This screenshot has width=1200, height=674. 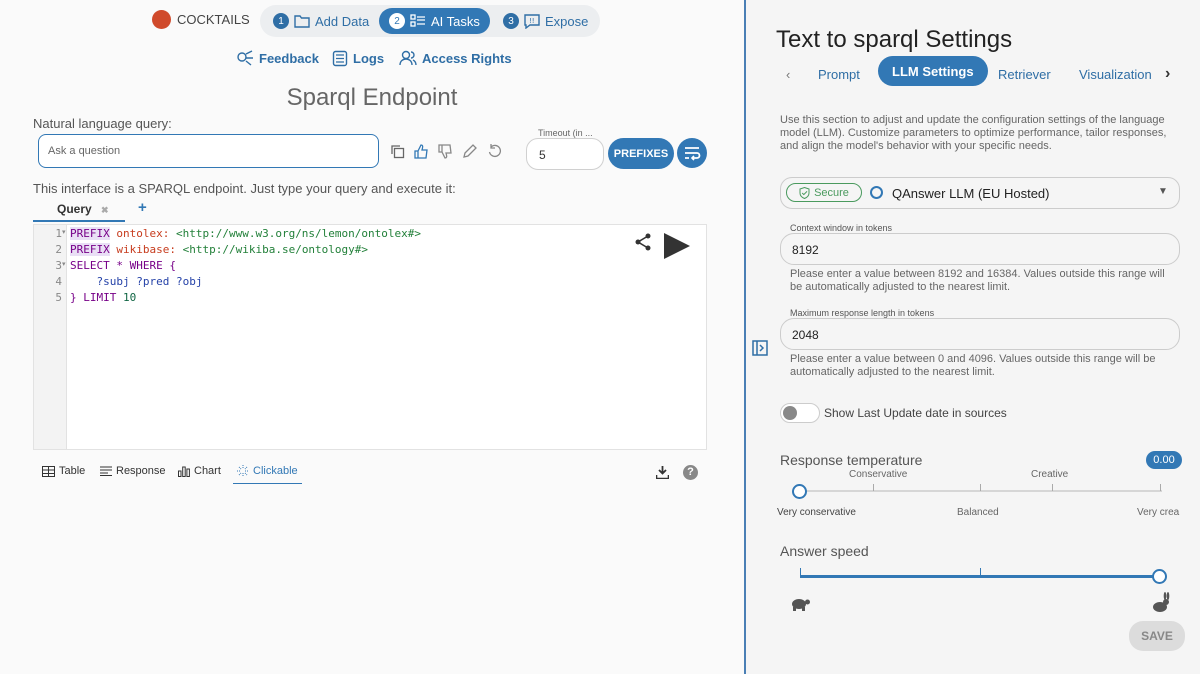 What do you see at coordinates (677, 246) in the screenshot?
I see `run-query-icon` at bounding box center [677, 246].